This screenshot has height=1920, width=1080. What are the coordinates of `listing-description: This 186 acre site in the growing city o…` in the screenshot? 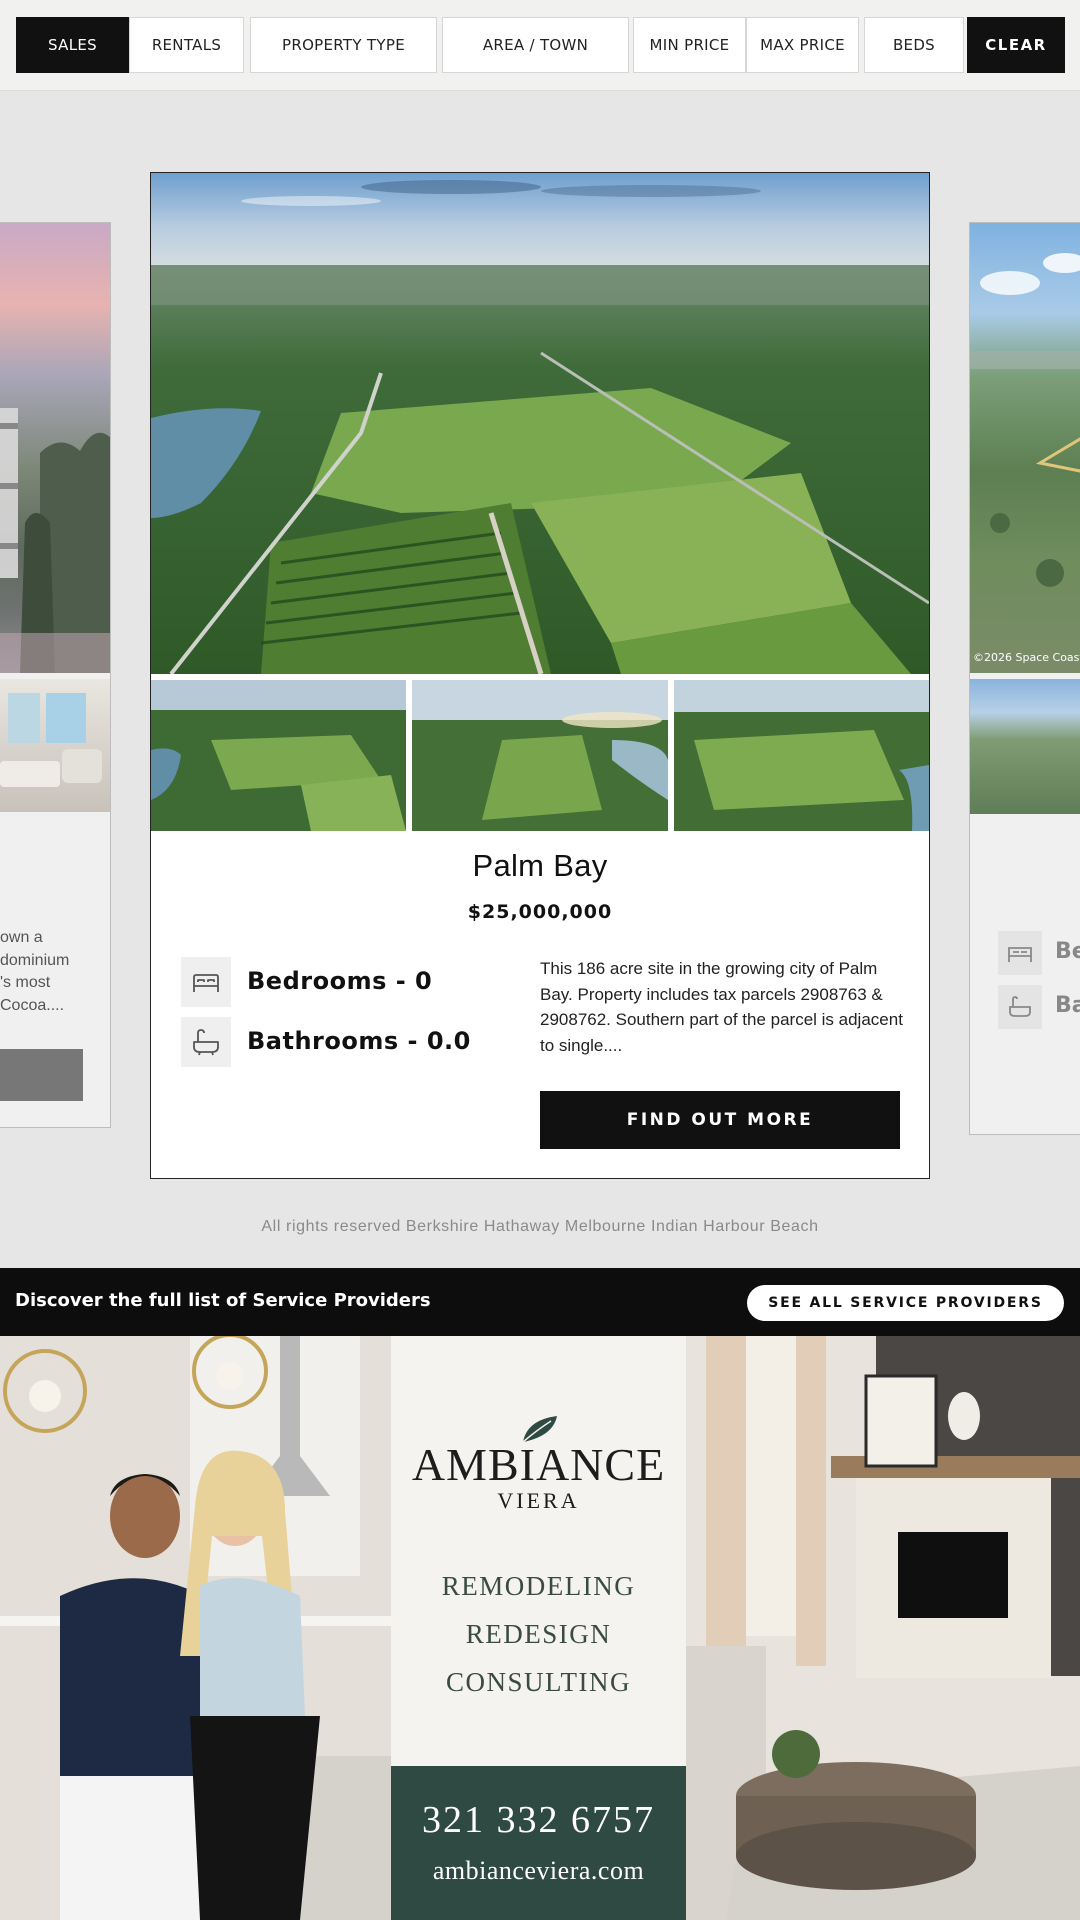 It's located at (721, 1007).